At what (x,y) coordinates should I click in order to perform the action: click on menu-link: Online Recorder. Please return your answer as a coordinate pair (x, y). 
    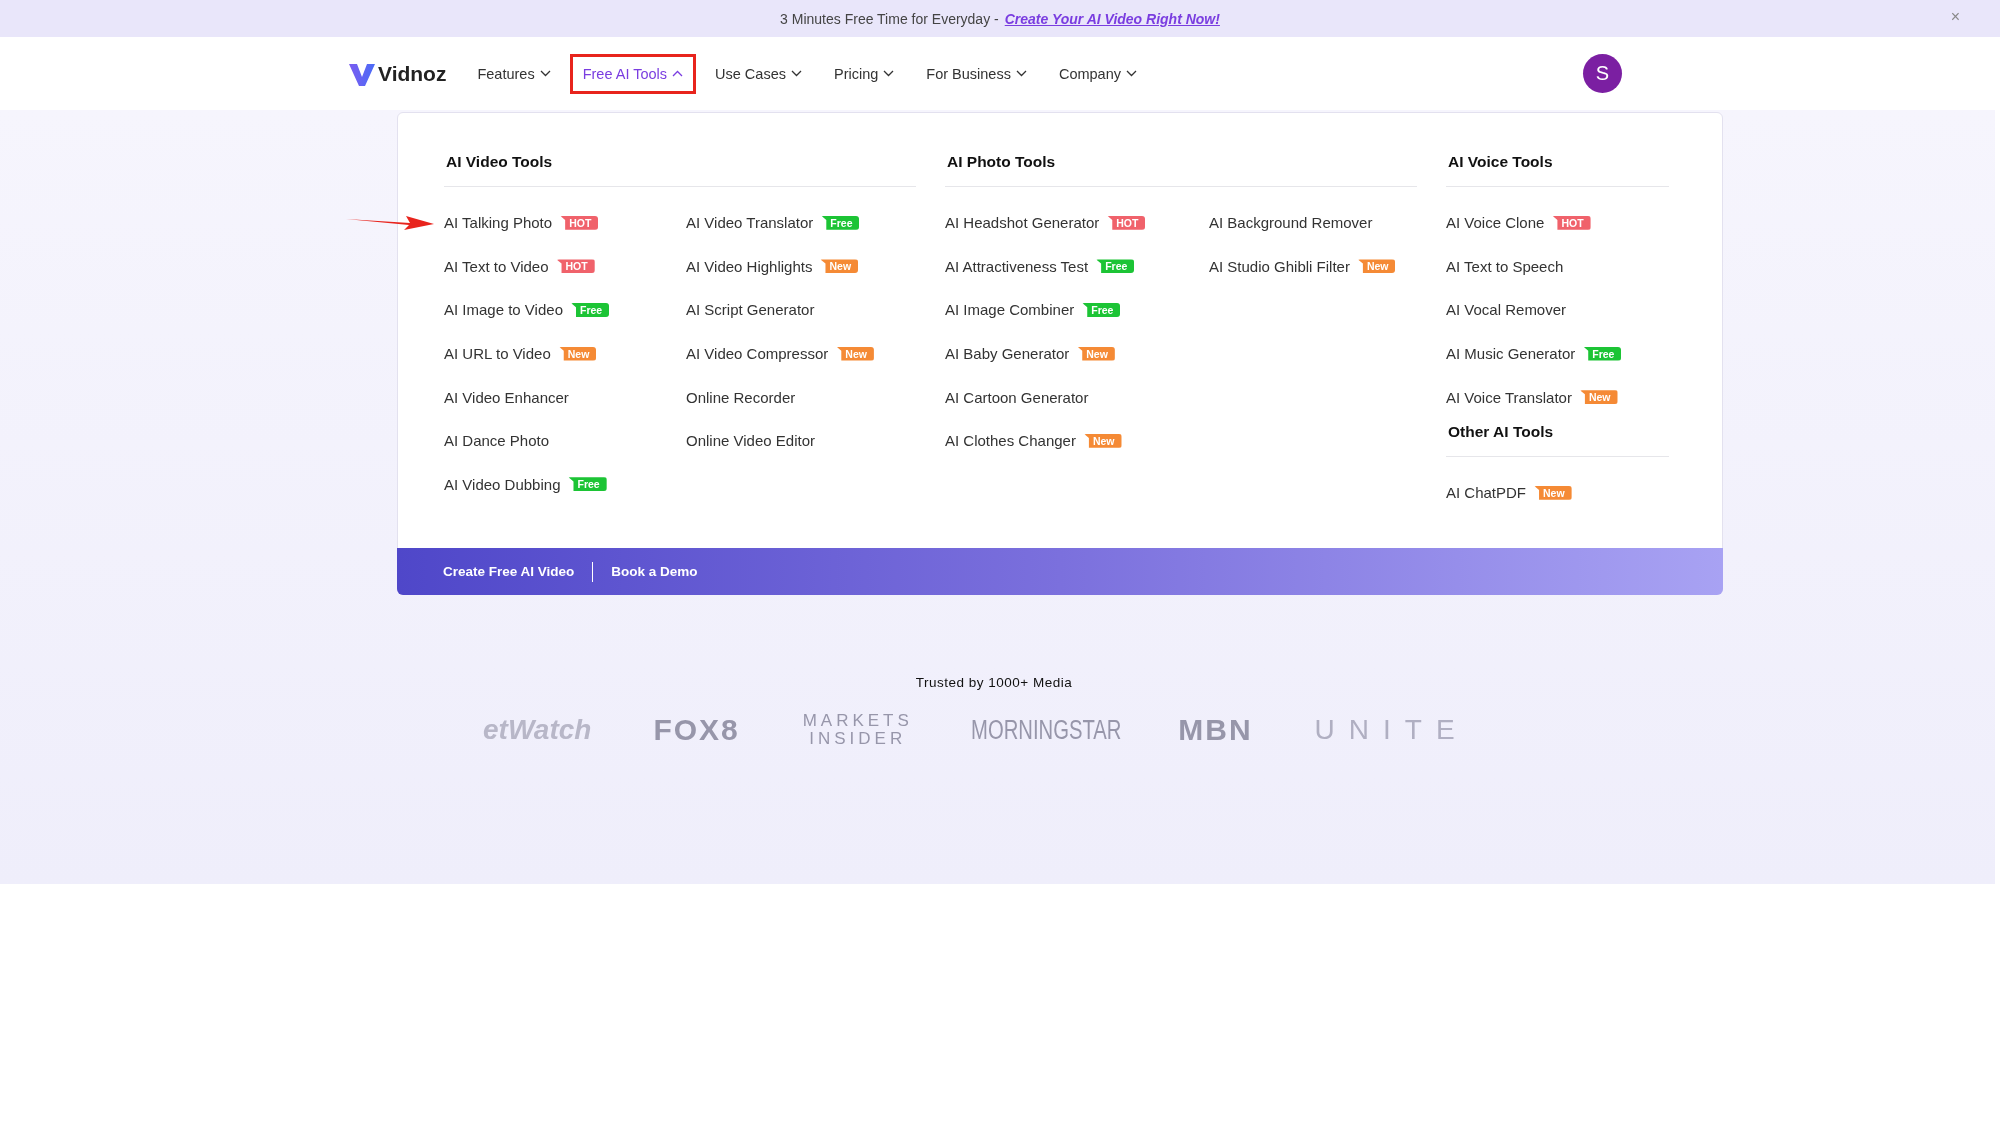
    Looking at the image, I should click on (741, 397).